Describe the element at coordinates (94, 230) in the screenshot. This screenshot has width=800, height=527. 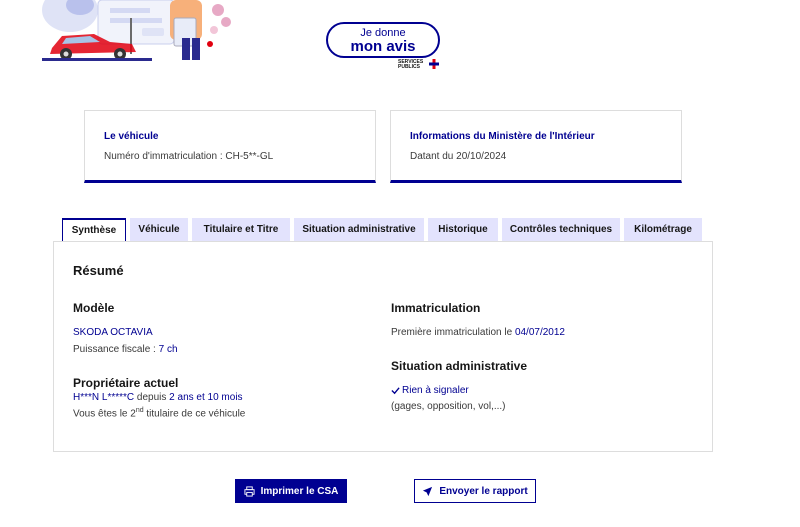
I see `tab-synthese: Synthèse` at that location.